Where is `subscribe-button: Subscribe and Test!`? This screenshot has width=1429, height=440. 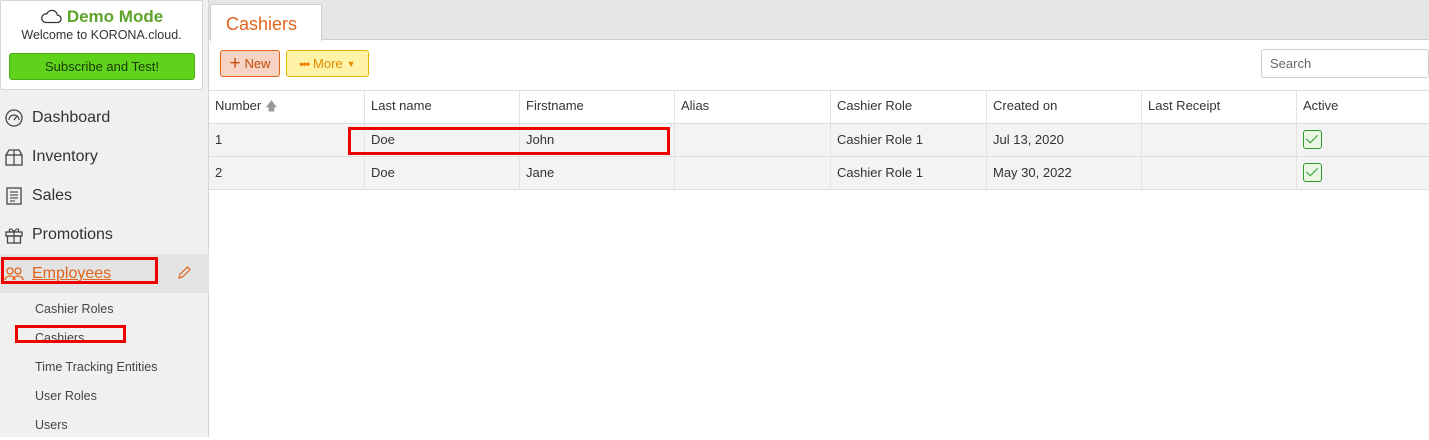 subscribe-button: Subscribe and Test! is located at coordinates (102, 66).